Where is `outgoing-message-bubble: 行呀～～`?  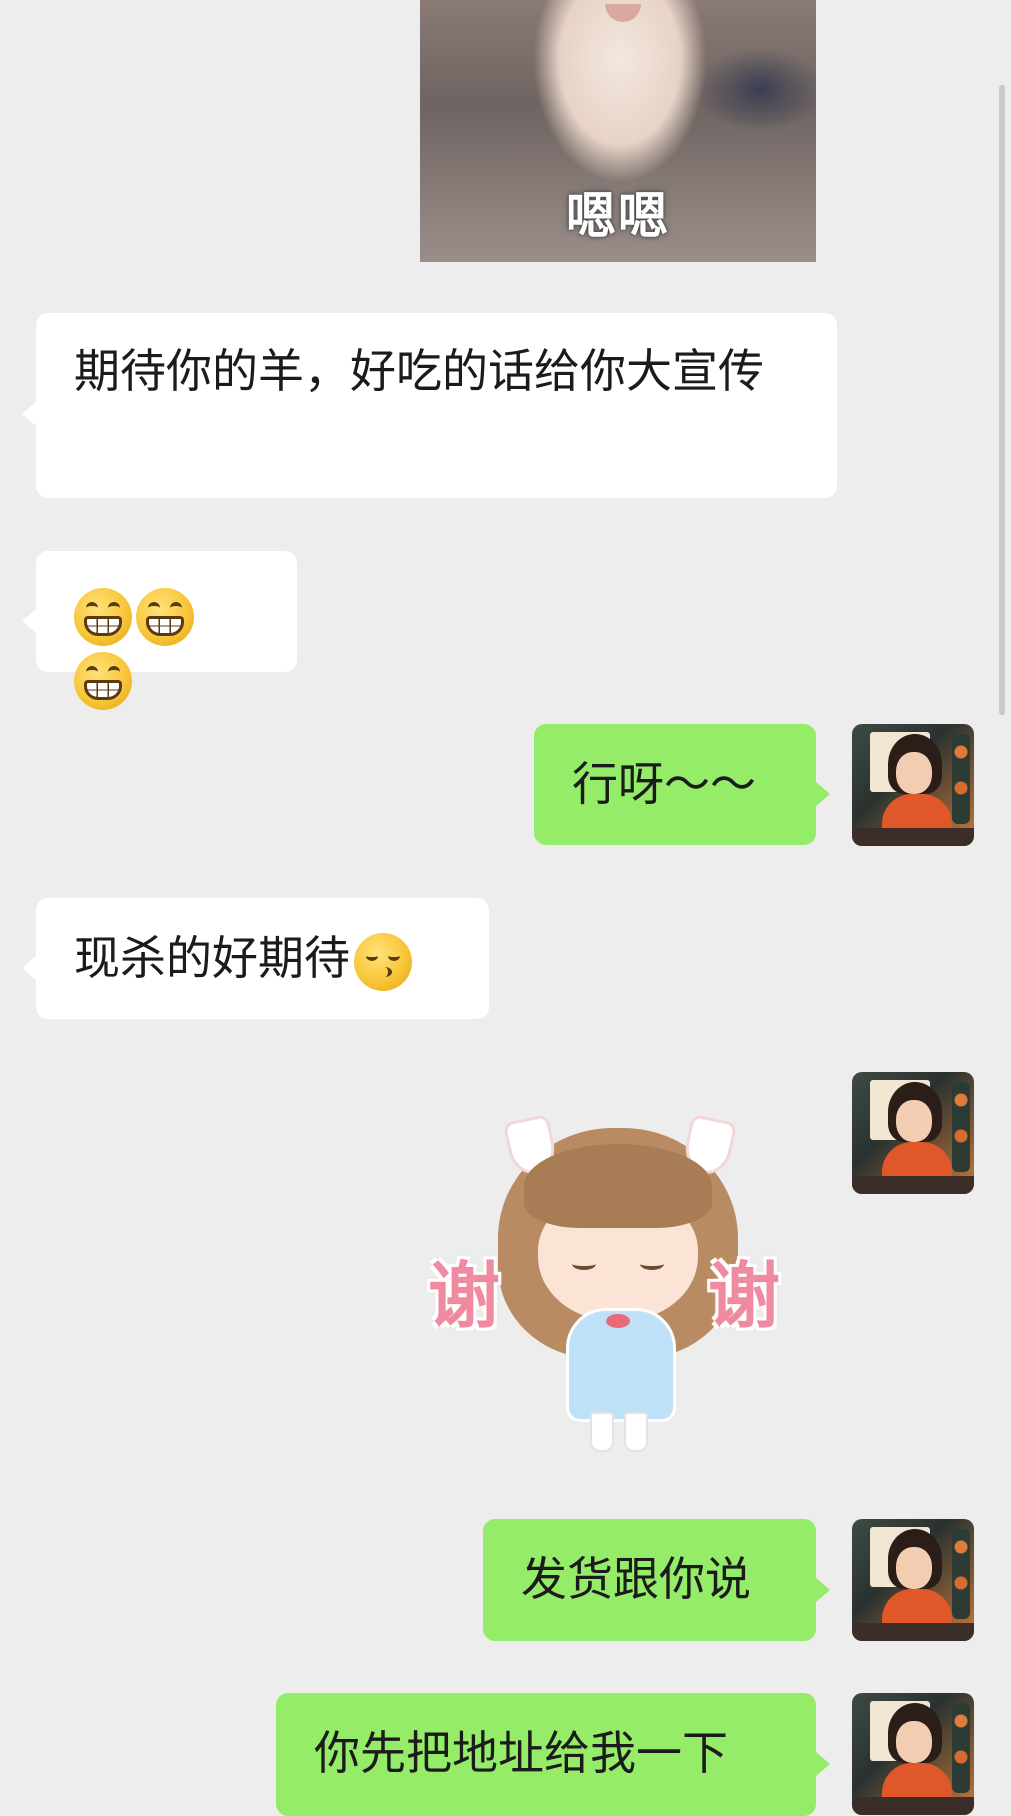
outgoing-message-bubble: 行呀～～ is located at coordinates (682, 784).